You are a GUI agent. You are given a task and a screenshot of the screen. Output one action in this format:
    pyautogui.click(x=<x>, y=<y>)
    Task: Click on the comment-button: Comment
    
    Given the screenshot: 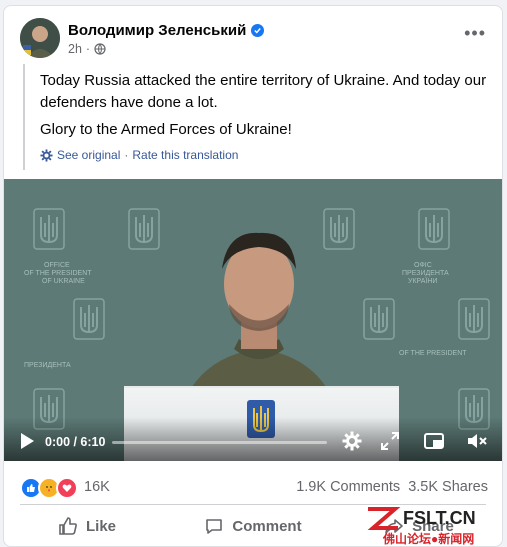 What is the action you would take?
    pyautogui.click(x=253, y=526)
    